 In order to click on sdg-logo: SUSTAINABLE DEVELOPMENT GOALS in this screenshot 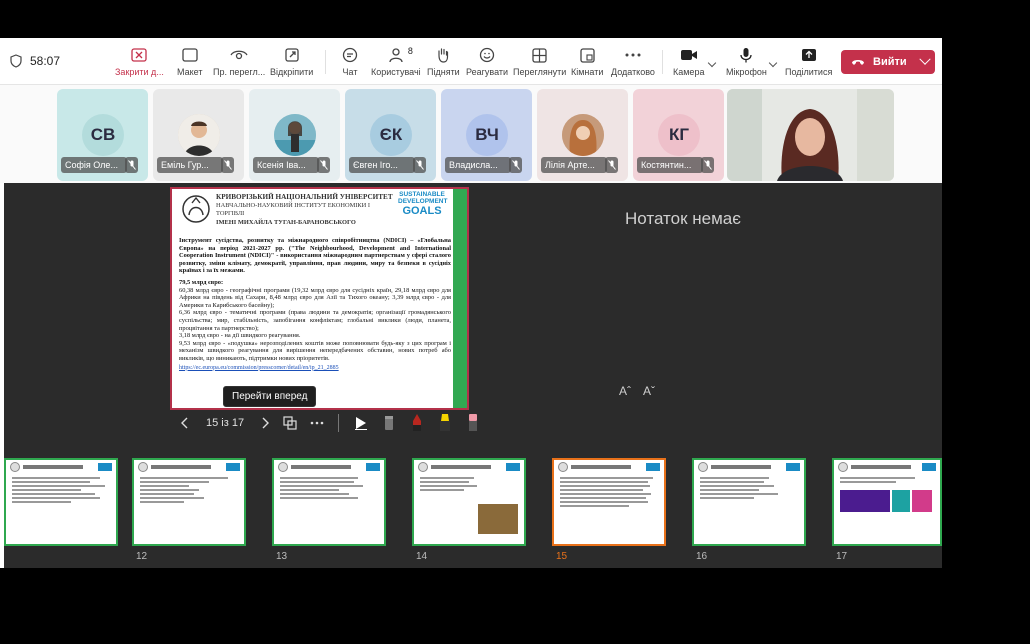, I will do `click(423, 208)`.